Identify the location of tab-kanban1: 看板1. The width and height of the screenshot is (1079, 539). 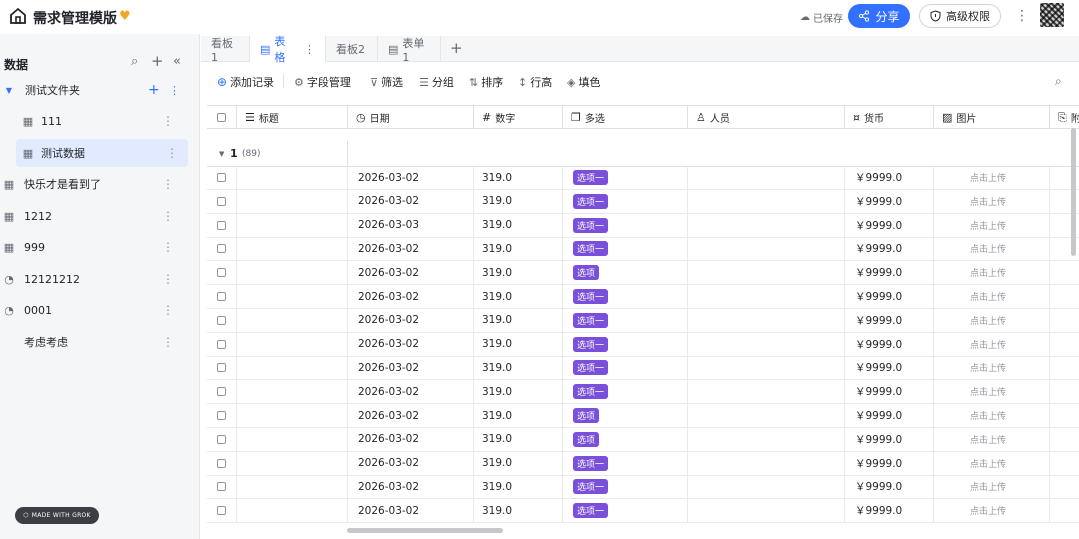
(225, 50).